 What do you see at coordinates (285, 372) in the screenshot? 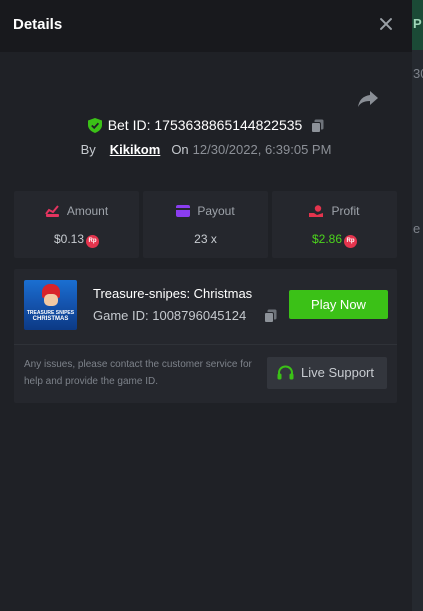
I see `headset-icon` at bounding box center [285, 372].